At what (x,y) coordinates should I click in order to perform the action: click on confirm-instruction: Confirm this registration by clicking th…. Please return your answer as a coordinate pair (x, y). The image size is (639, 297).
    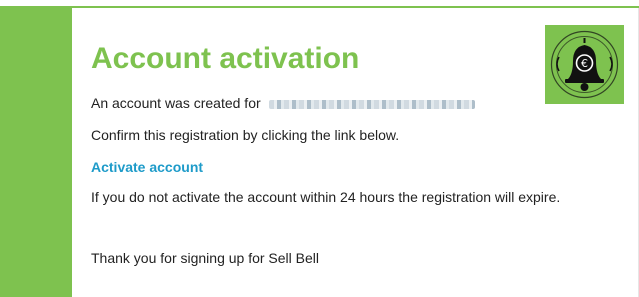
    Looking at the image, I should click on (245, 135).